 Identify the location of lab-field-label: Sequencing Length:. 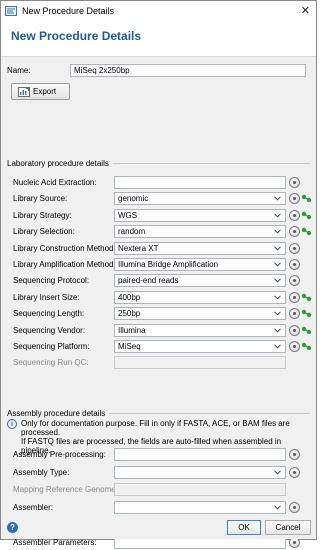
(49, 314).